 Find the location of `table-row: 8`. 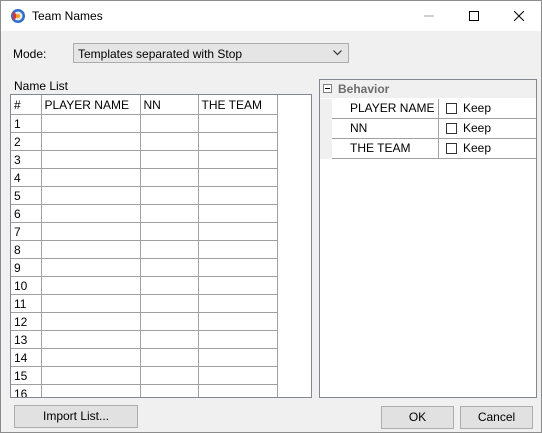

table-row: 8 is located at coordinates (144, 249).